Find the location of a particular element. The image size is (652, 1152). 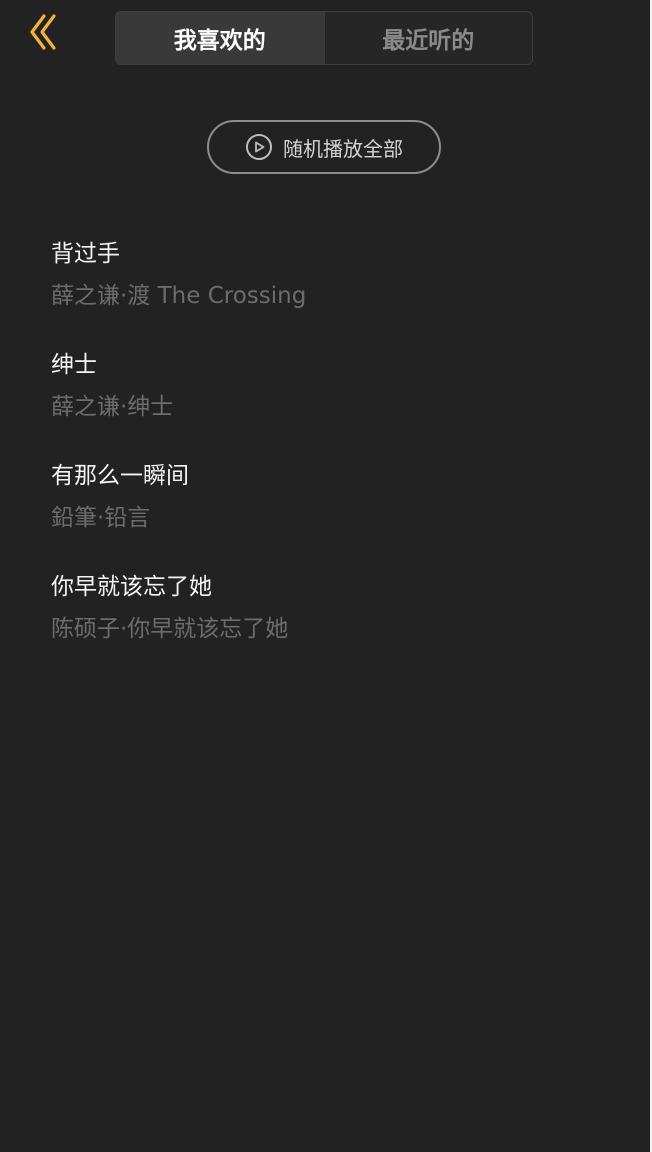

song-artist-album: 薛之谦·渡 The Crossing is located at coordinates (179, 296).